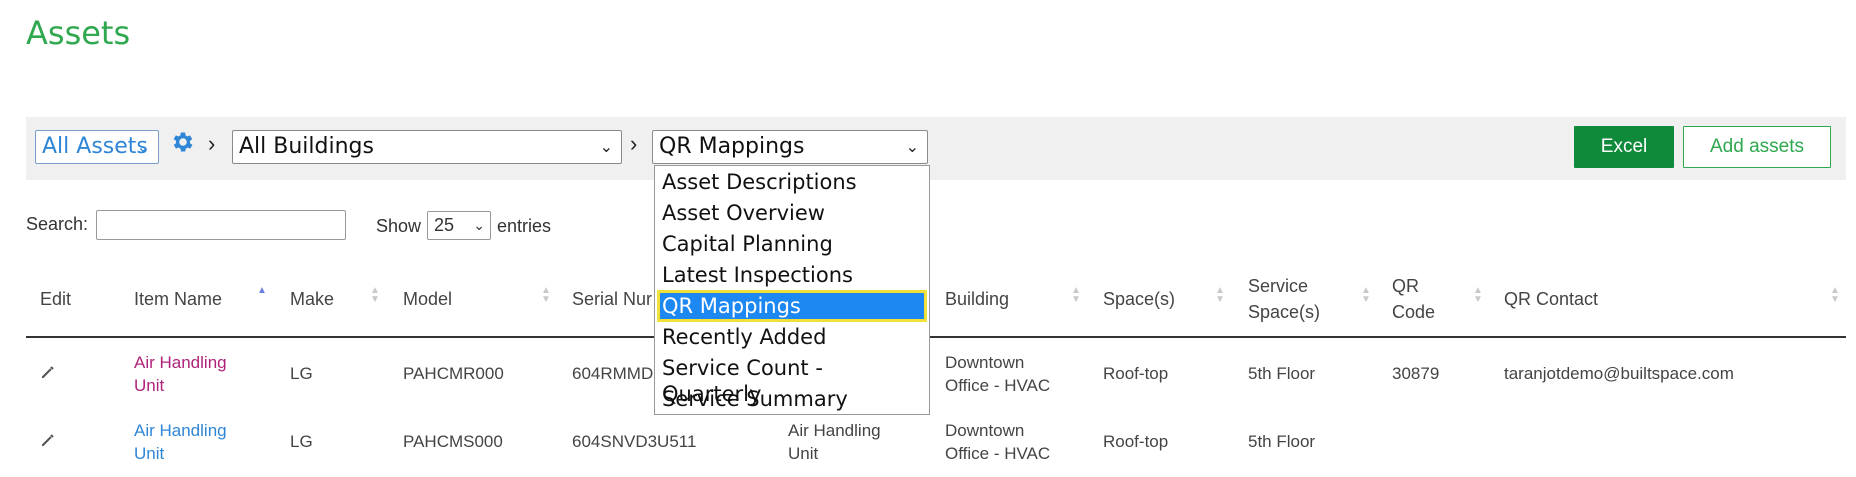  I want to click on report-option-latest-inspections: Latest Inspections, so click(792, 275).